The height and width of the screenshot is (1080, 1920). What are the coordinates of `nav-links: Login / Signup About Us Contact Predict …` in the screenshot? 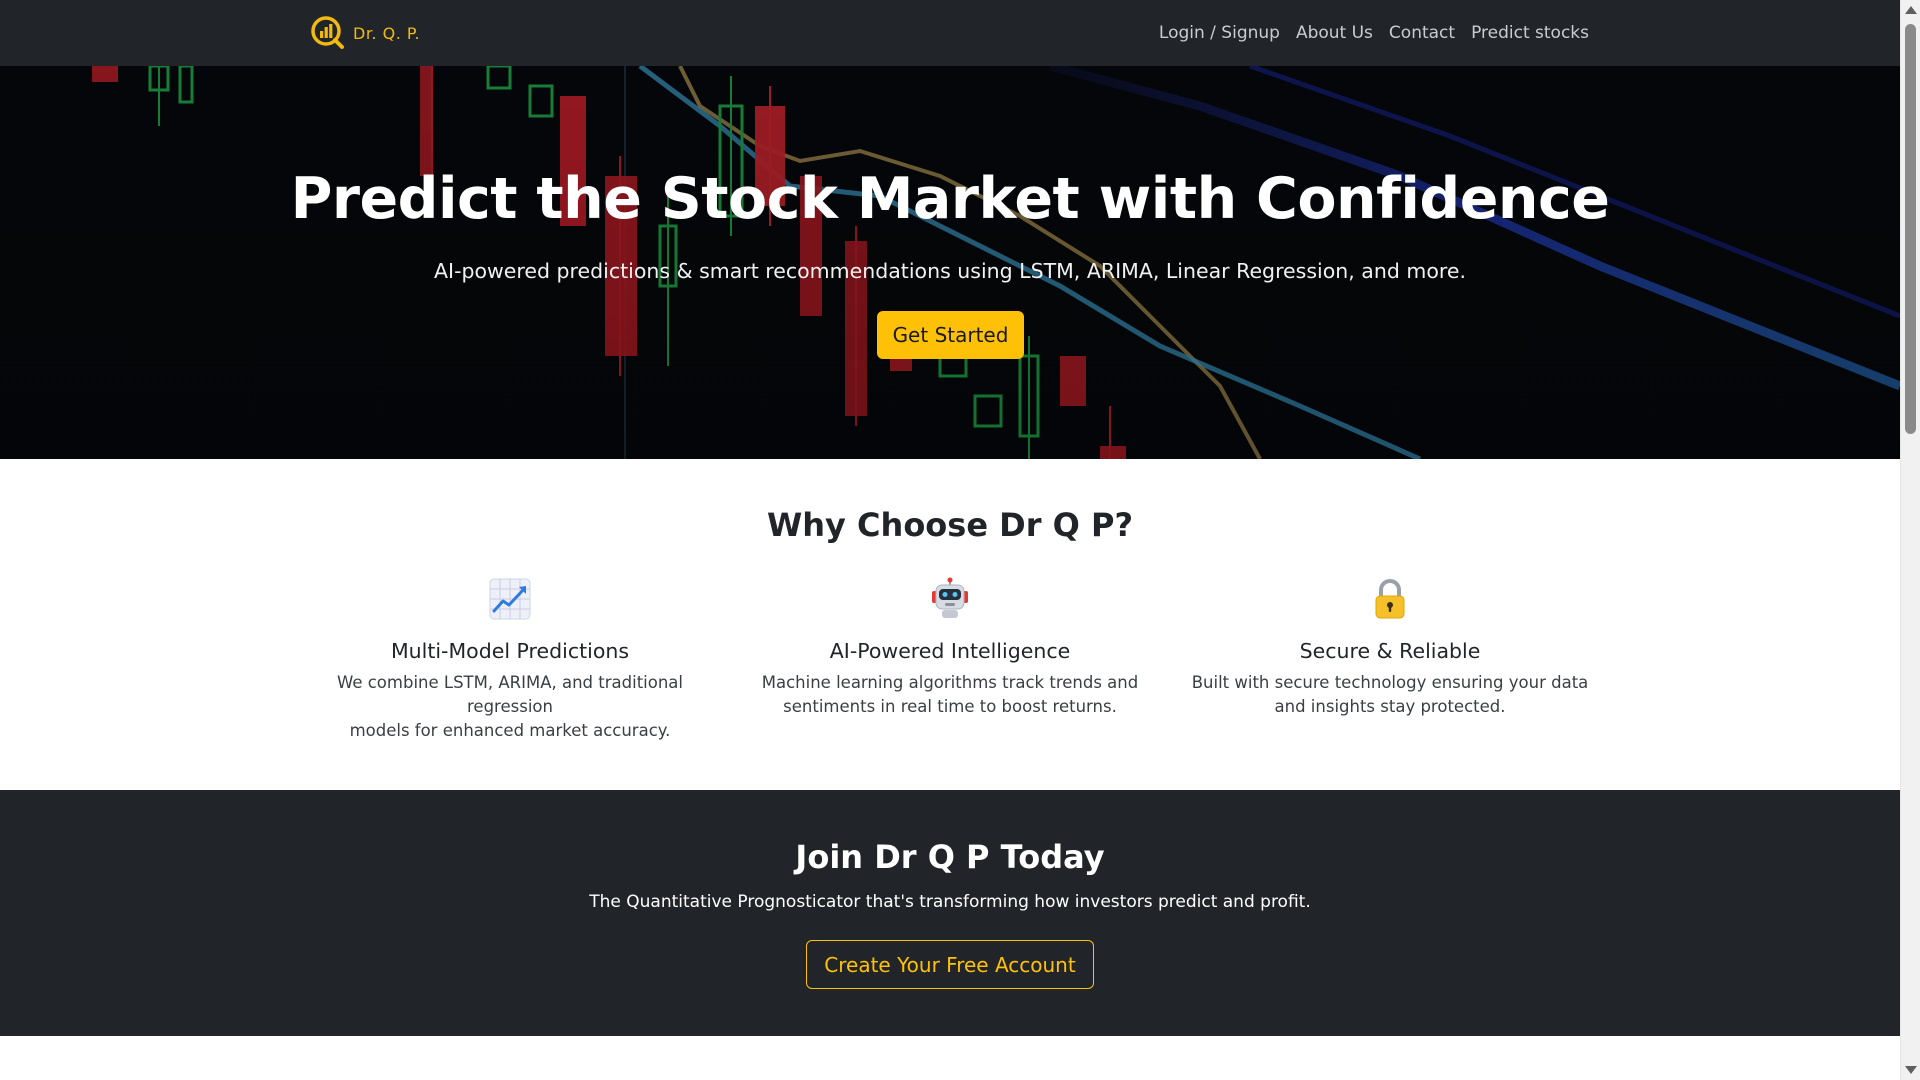 It's located at (1374, 33).